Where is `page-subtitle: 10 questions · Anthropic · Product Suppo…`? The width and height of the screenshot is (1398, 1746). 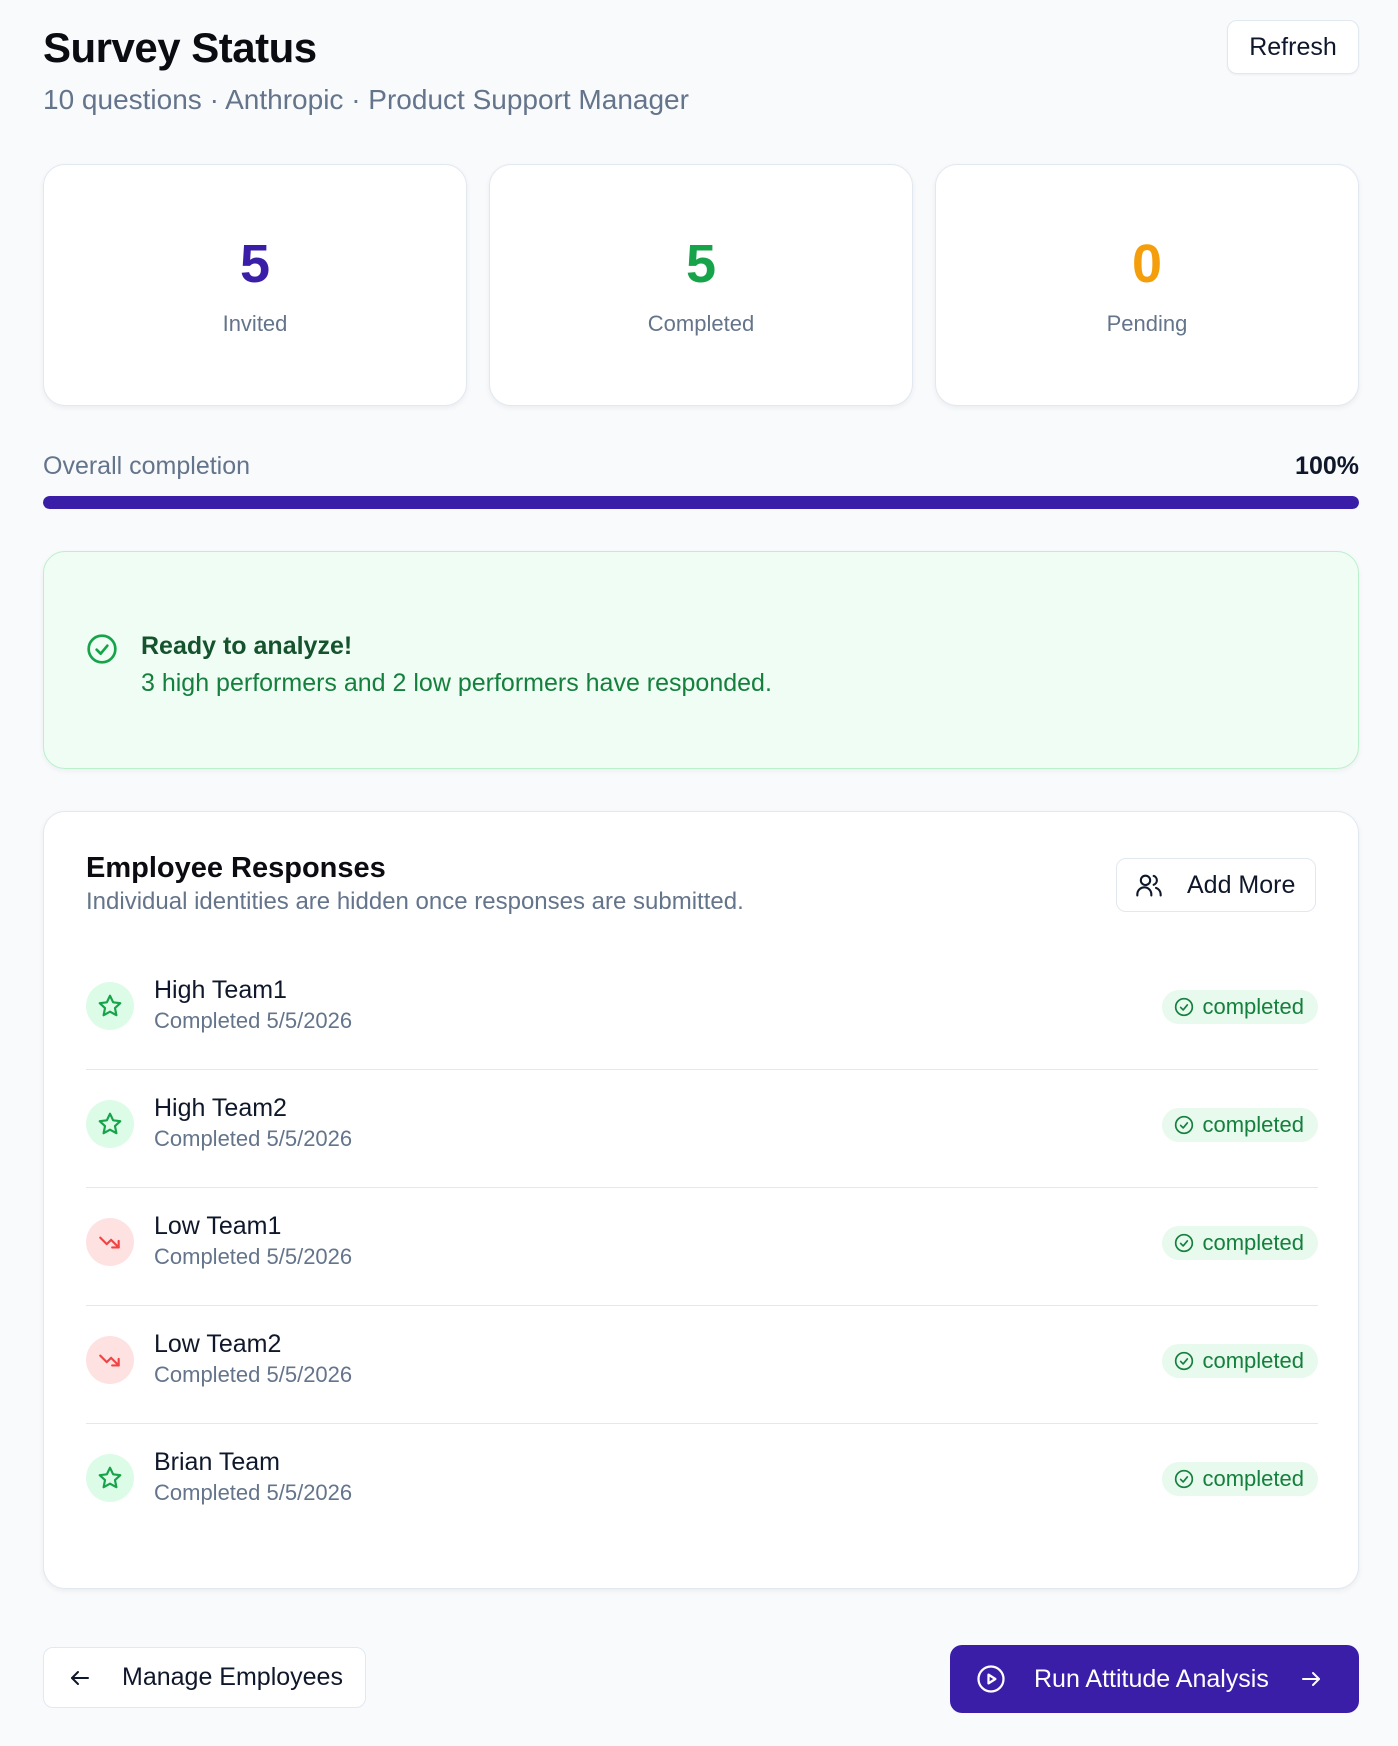
page-subtitle: 10 questions · Anthropic · Product Suppo… is located at coordinates (366, 99).